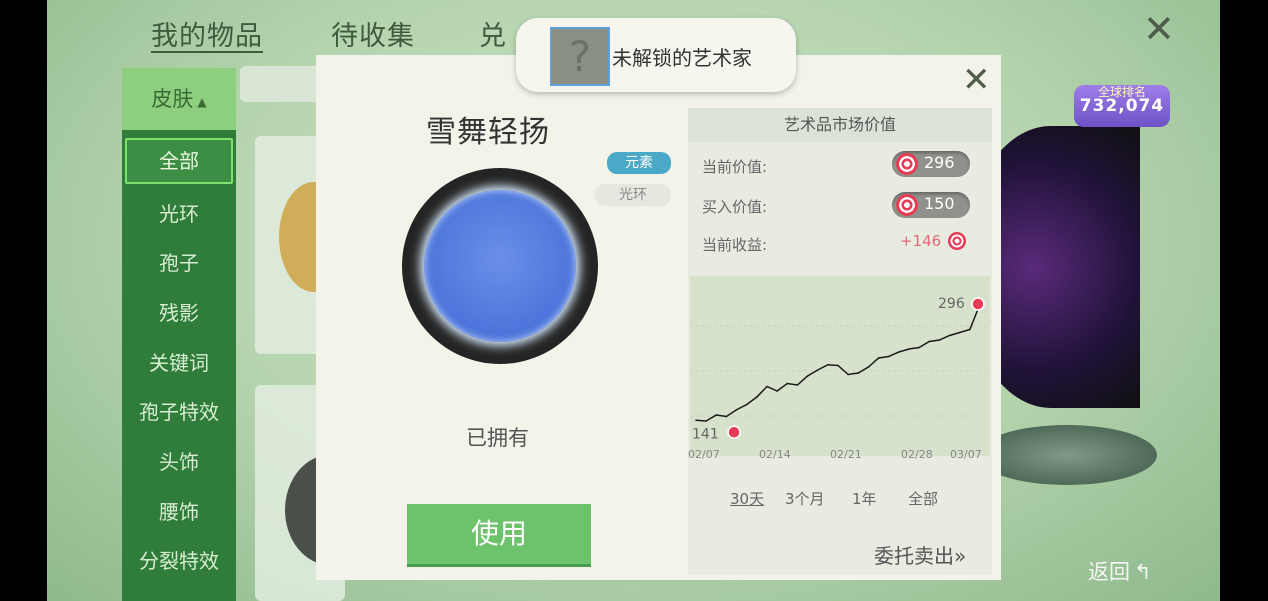 The image size is (1268, 601). I want to click on sidebar-item-waistwear: 腰饰, so click(179, 510).